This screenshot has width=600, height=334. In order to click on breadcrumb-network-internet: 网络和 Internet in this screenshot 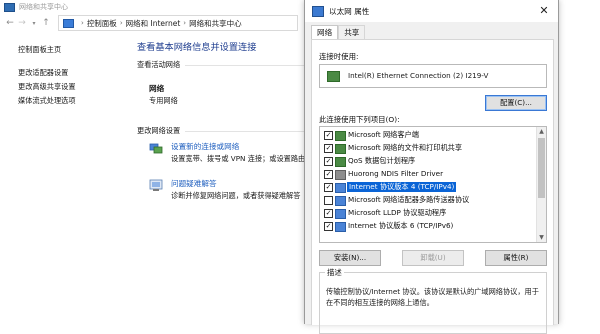, I will do `click(153, 23)`.